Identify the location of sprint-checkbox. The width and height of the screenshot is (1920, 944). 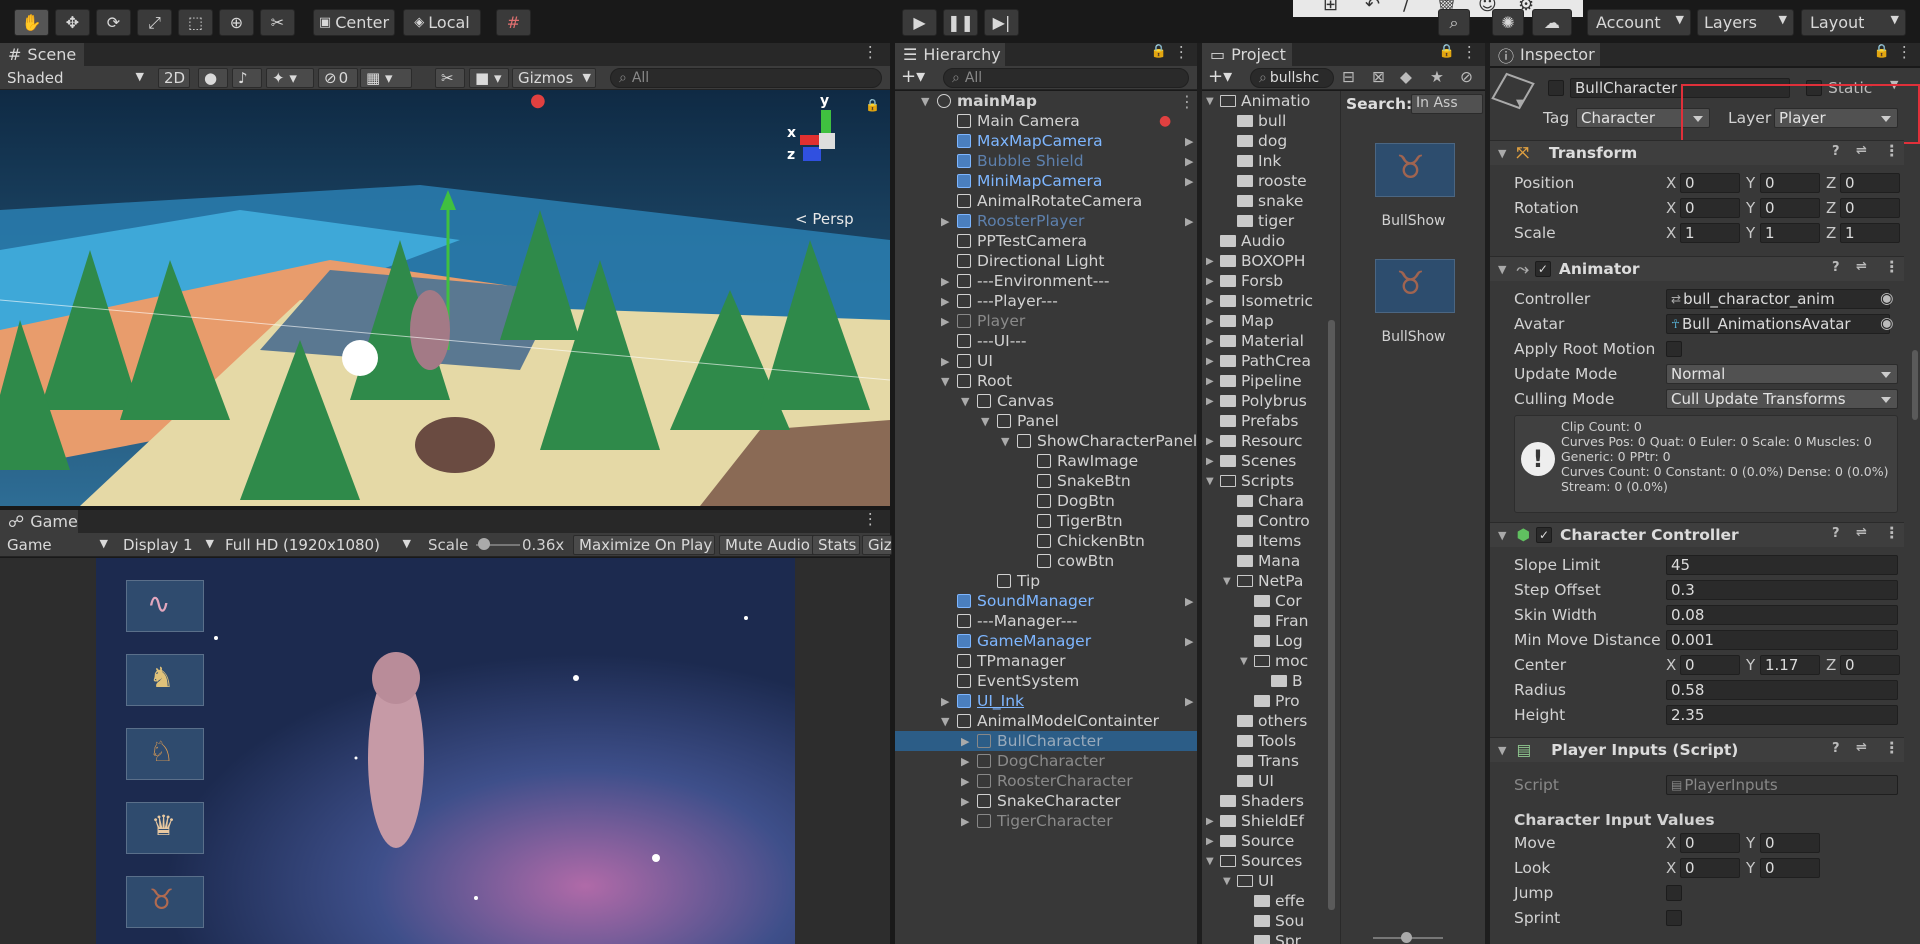
(1674, 918).